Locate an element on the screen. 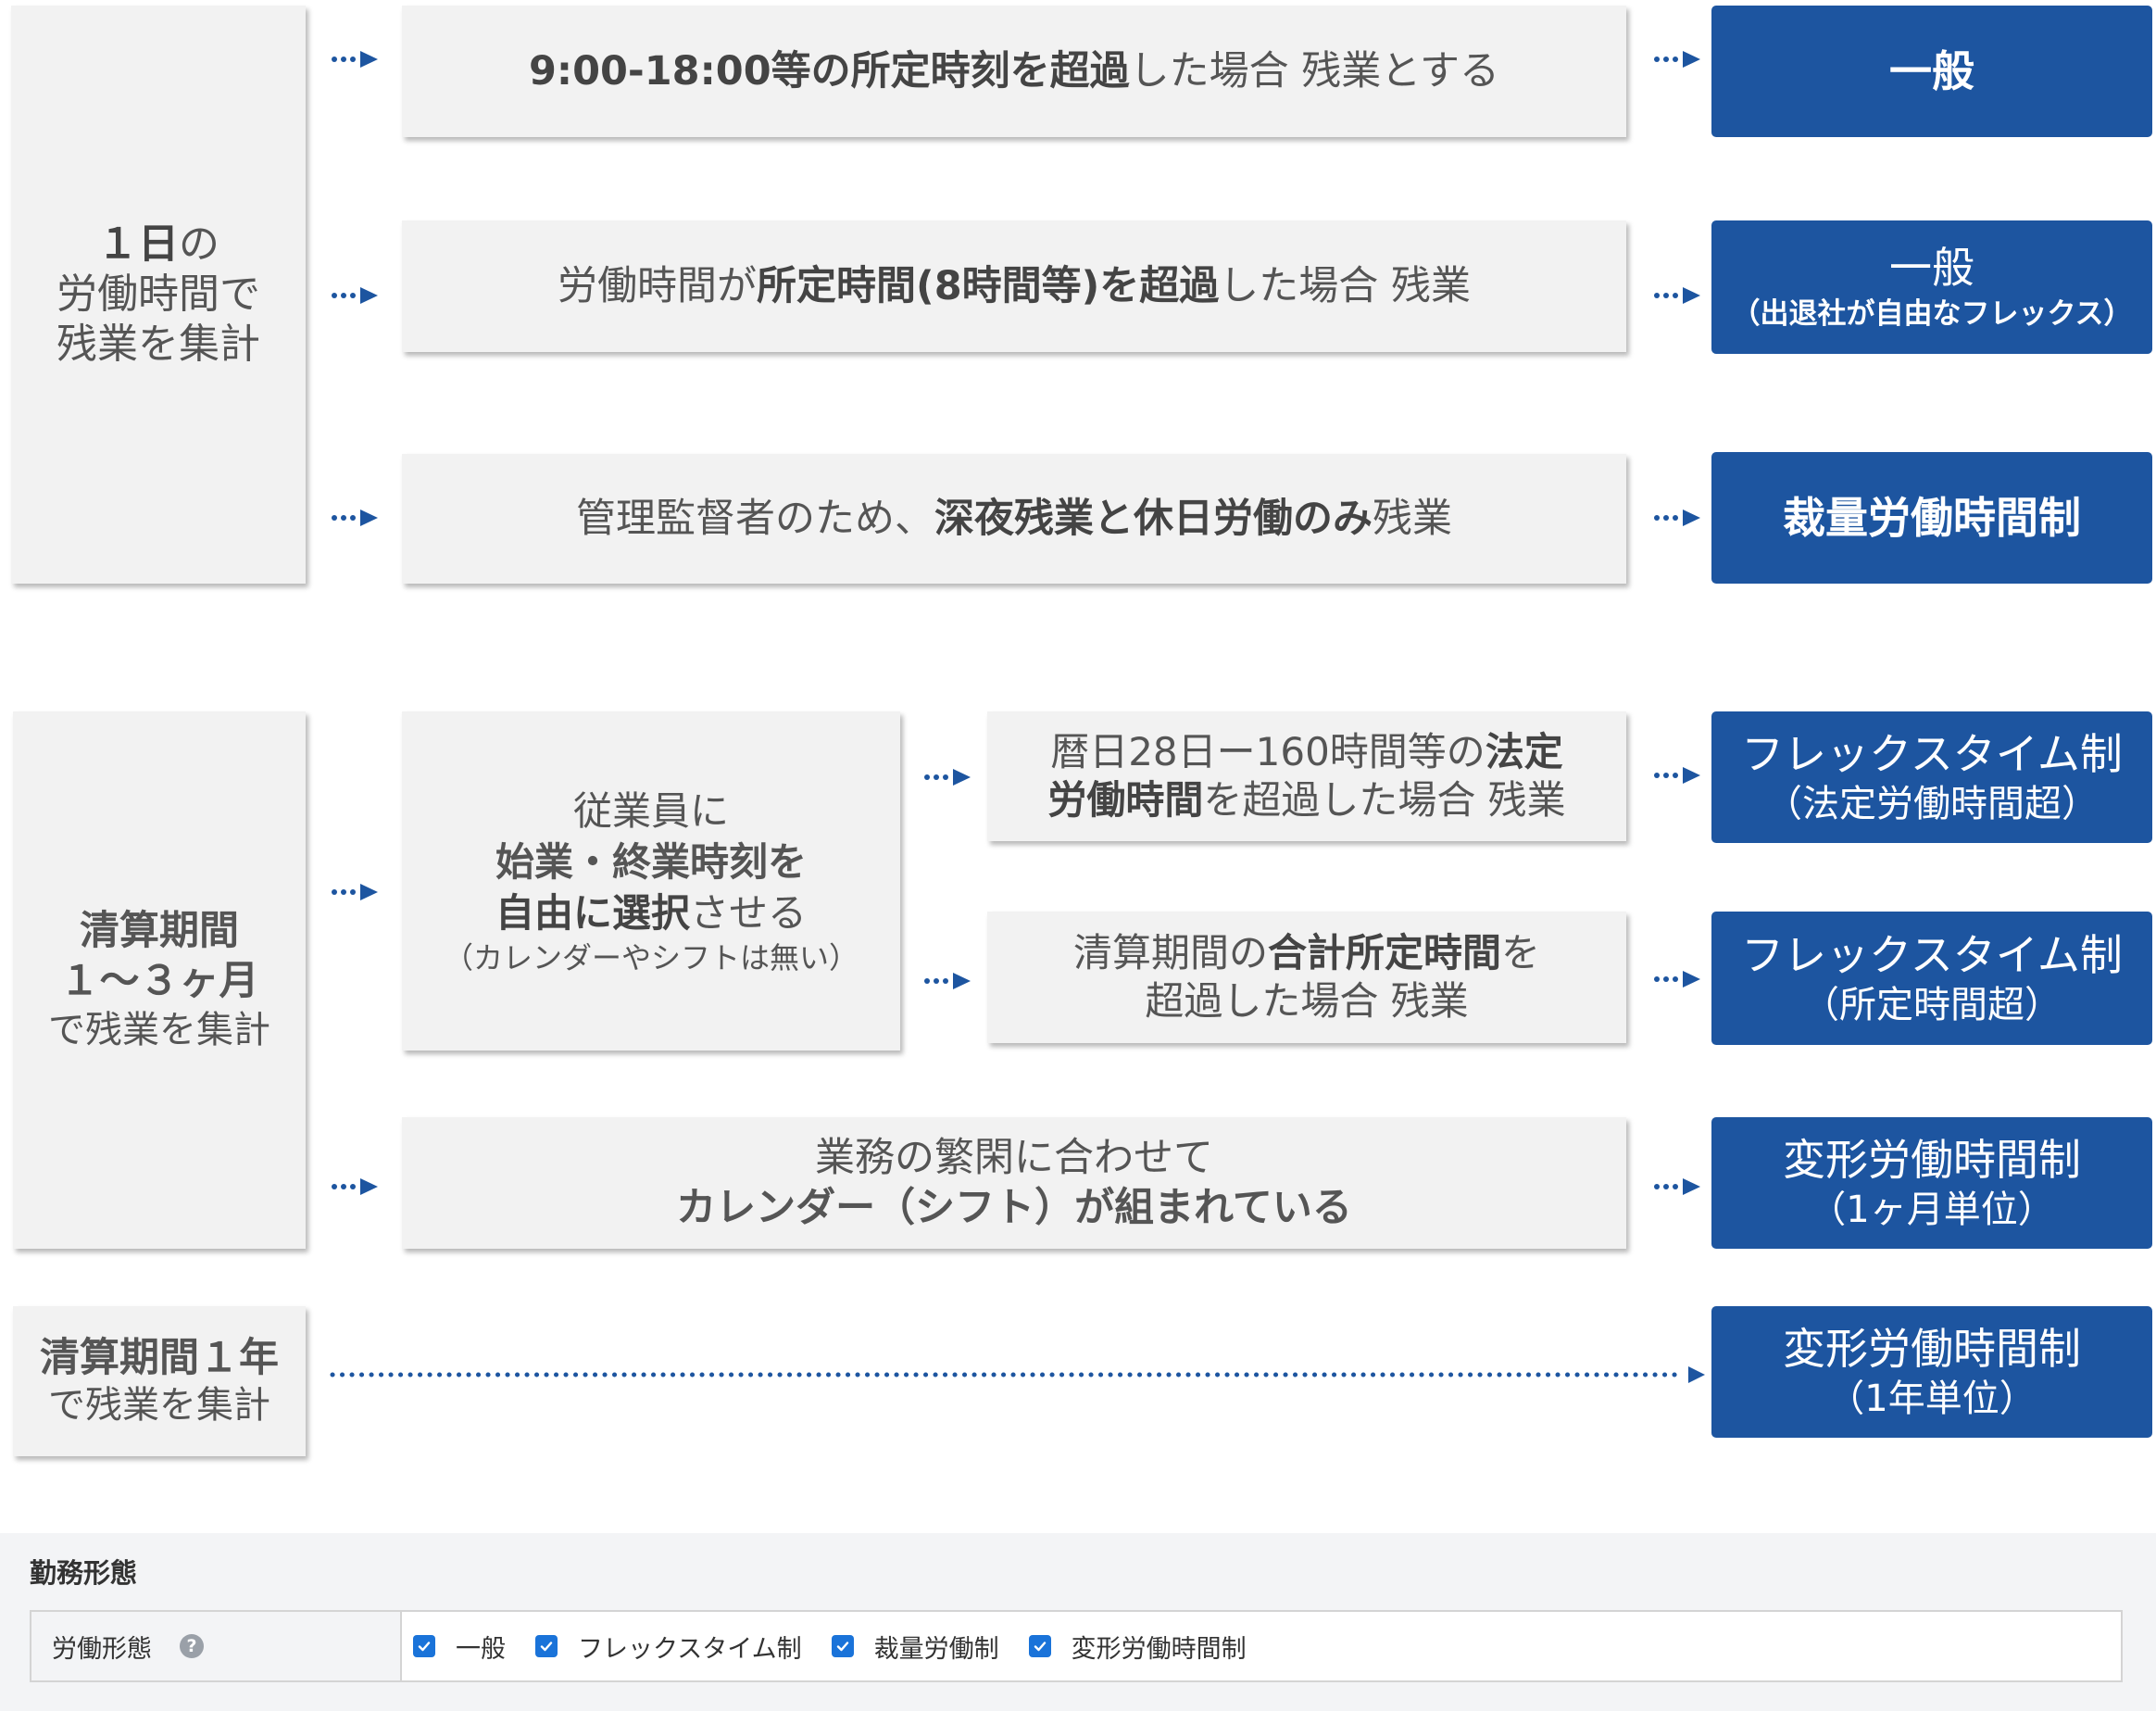 The width and height of the screenshot is (2156, 1711). help-icon: ? is located at coordinates (192, 1646).